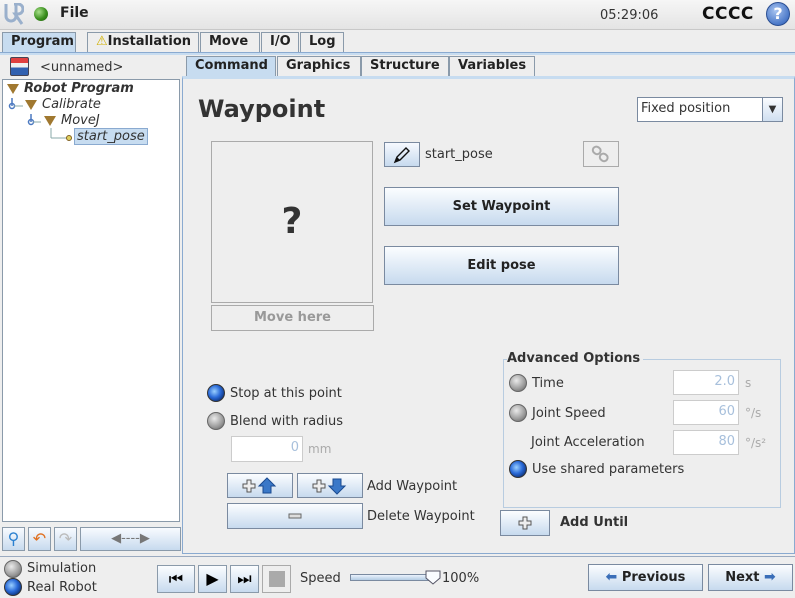 The image size is (795, 598). What do you see at coordinates (244, 579) in the screenshot?
I see `step-button: ⏭` at bounding box center [244, 579].